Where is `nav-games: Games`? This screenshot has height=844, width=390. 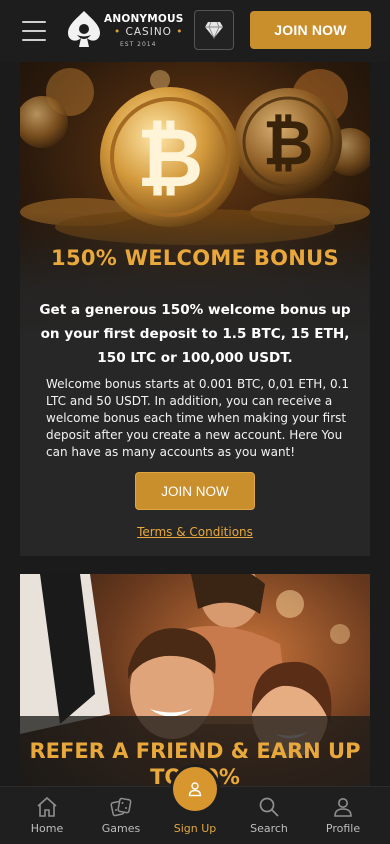 nav-games: Games is located at coordinates (121, 815).